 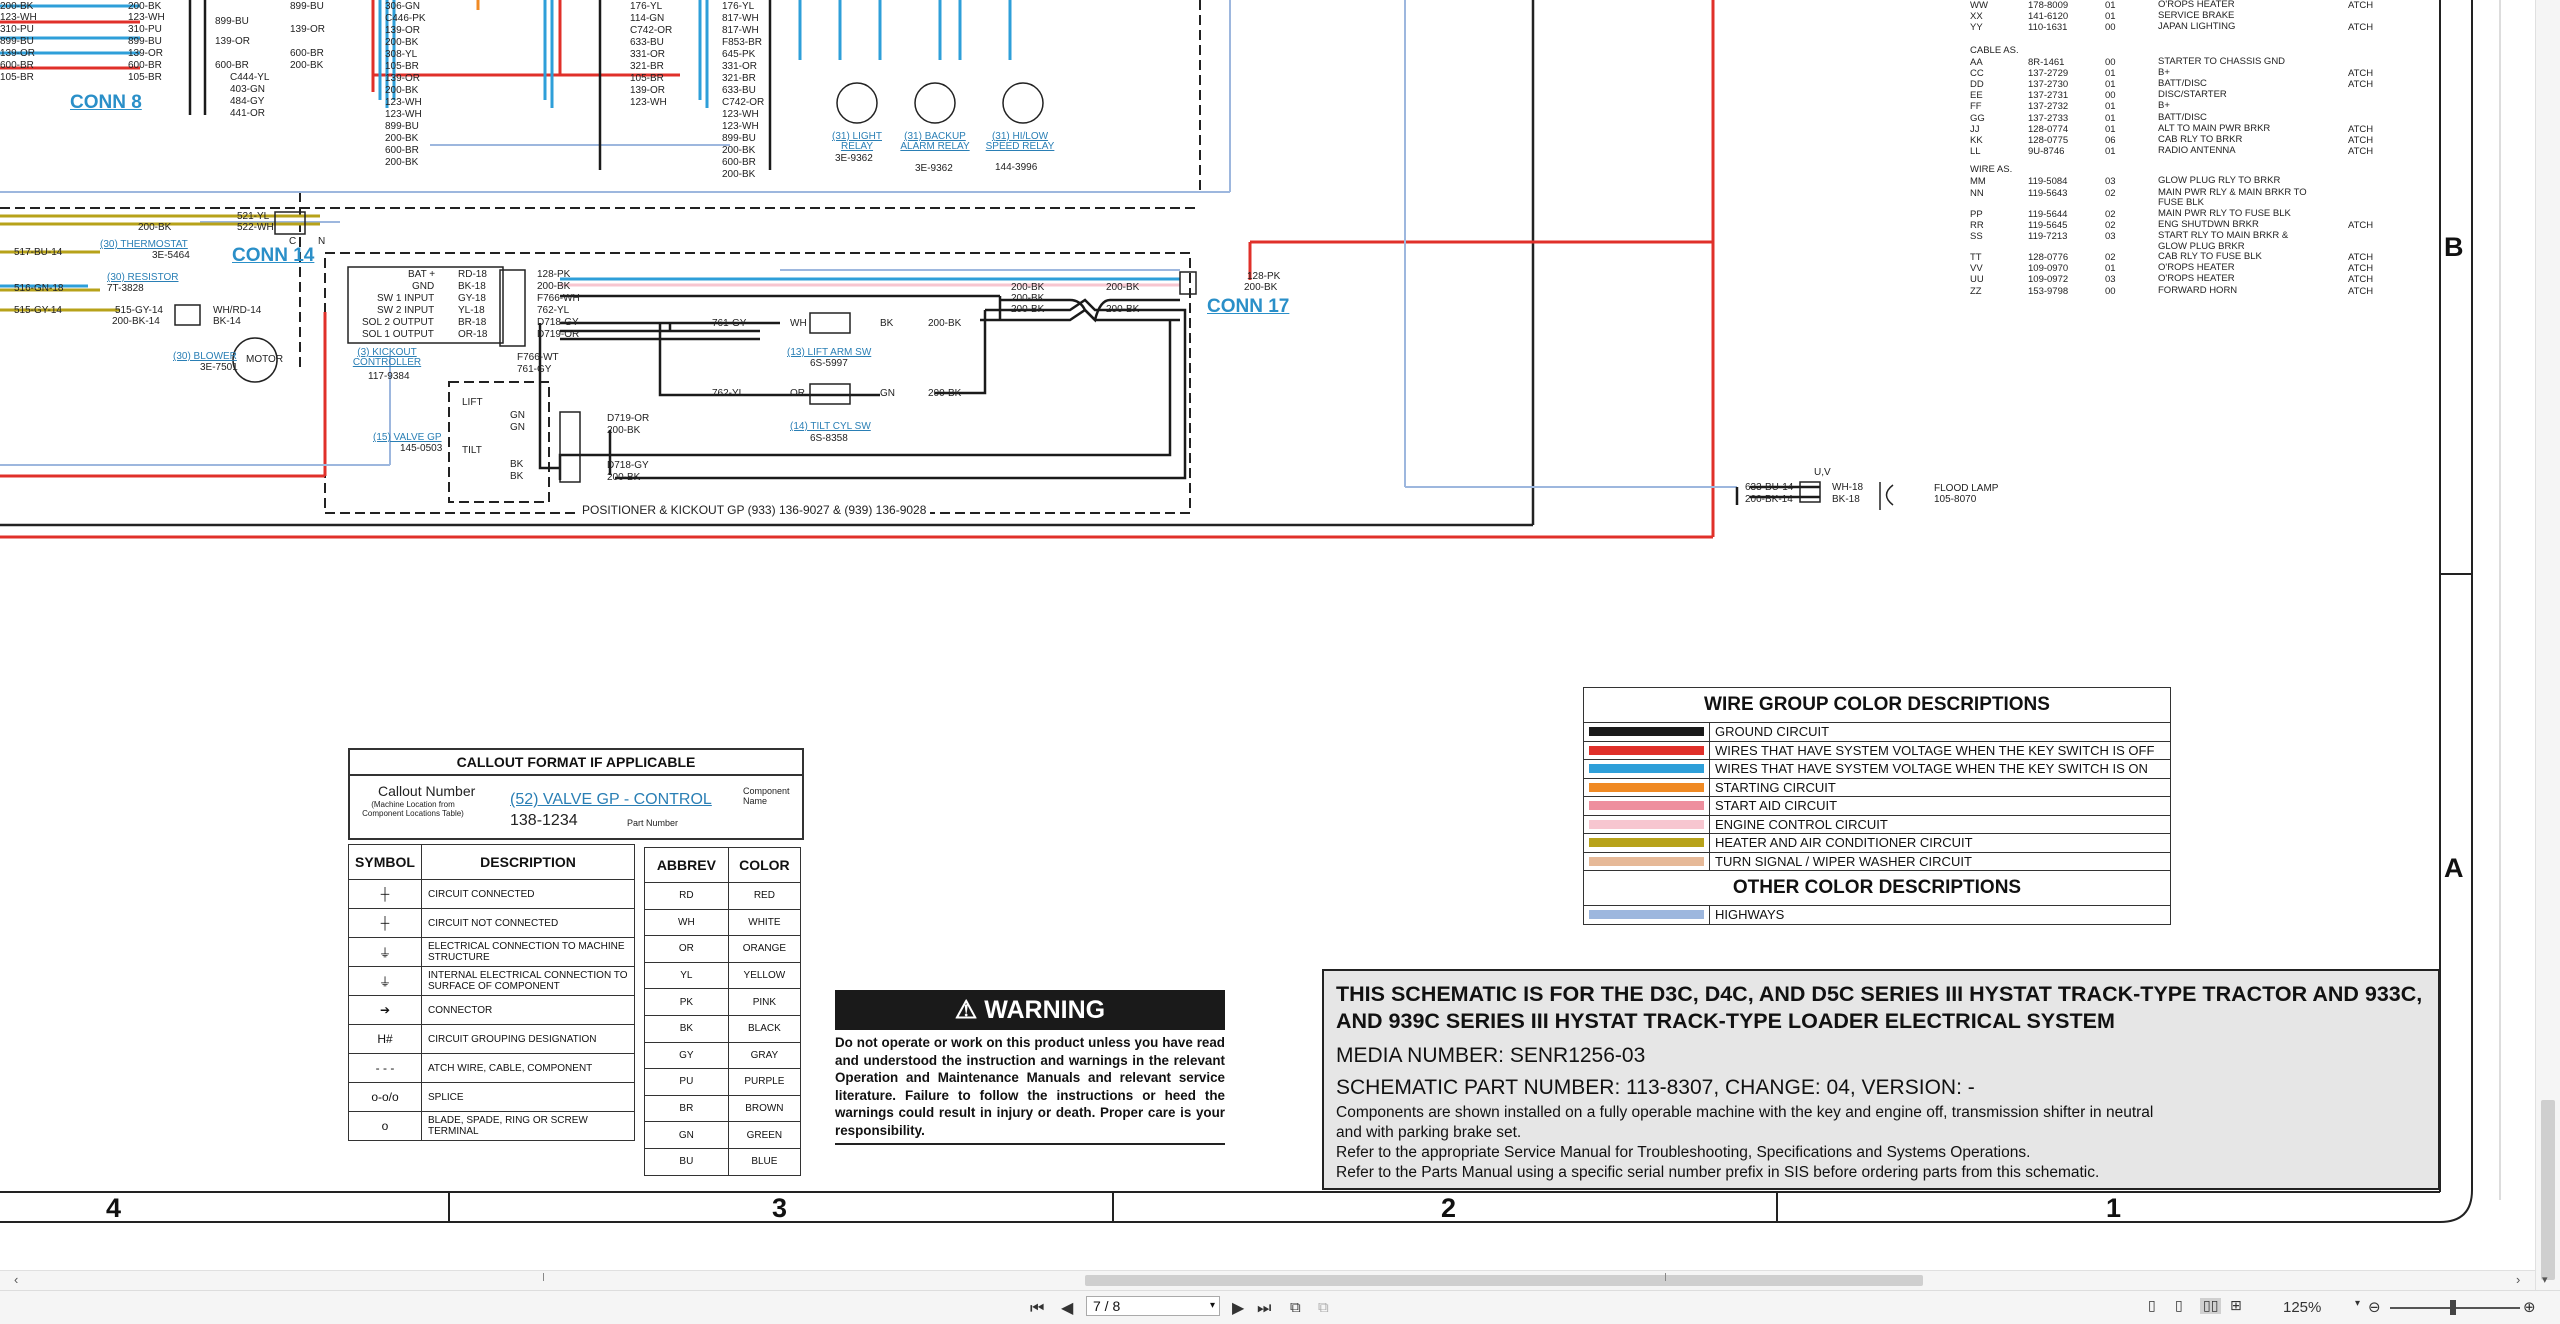 I want to click on abbrev-code: GN, so click(x=686, y=1135).